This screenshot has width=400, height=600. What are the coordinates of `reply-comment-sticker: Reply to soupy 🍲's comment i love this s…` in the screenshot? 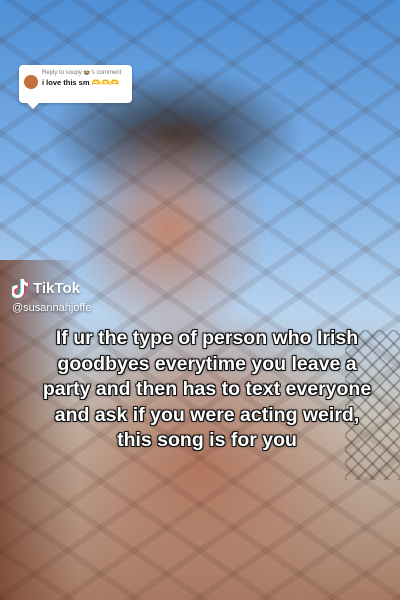 It's located at (75, 87).